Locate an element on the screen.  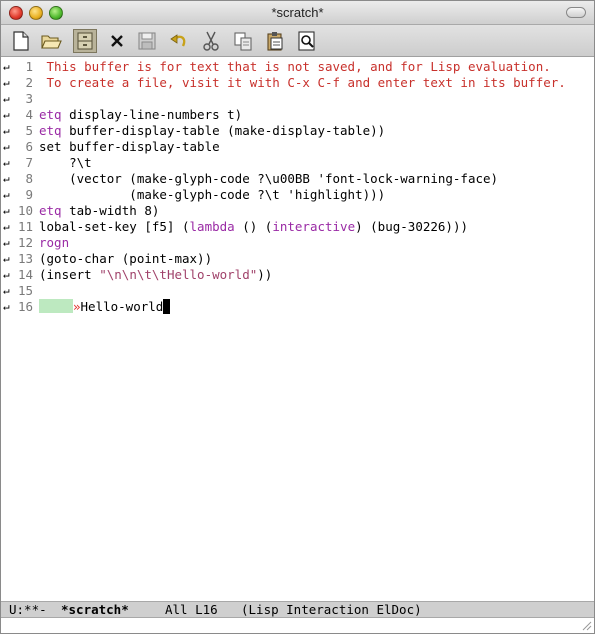
new-file-button is located at coordinates (21, 41).